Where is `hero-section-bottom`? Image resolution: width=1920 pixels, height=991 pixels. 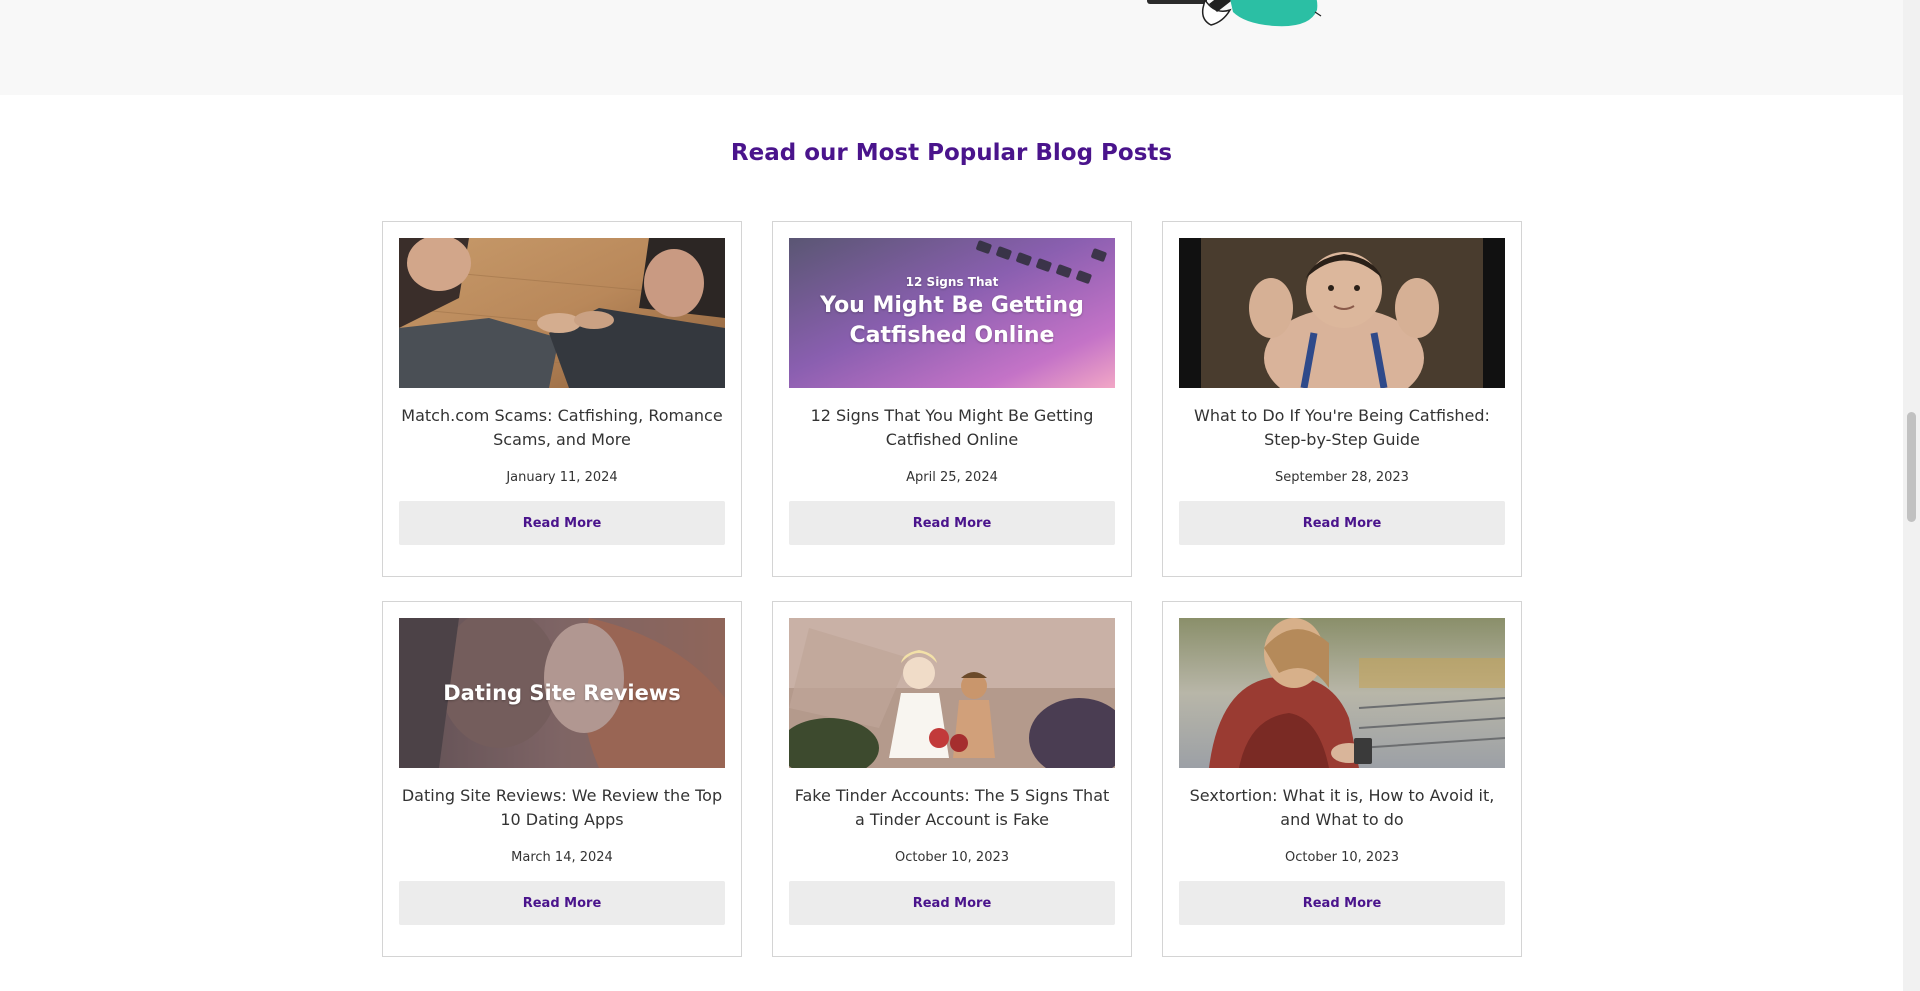 hero-section-bottom is located at coordinates (951, 47).